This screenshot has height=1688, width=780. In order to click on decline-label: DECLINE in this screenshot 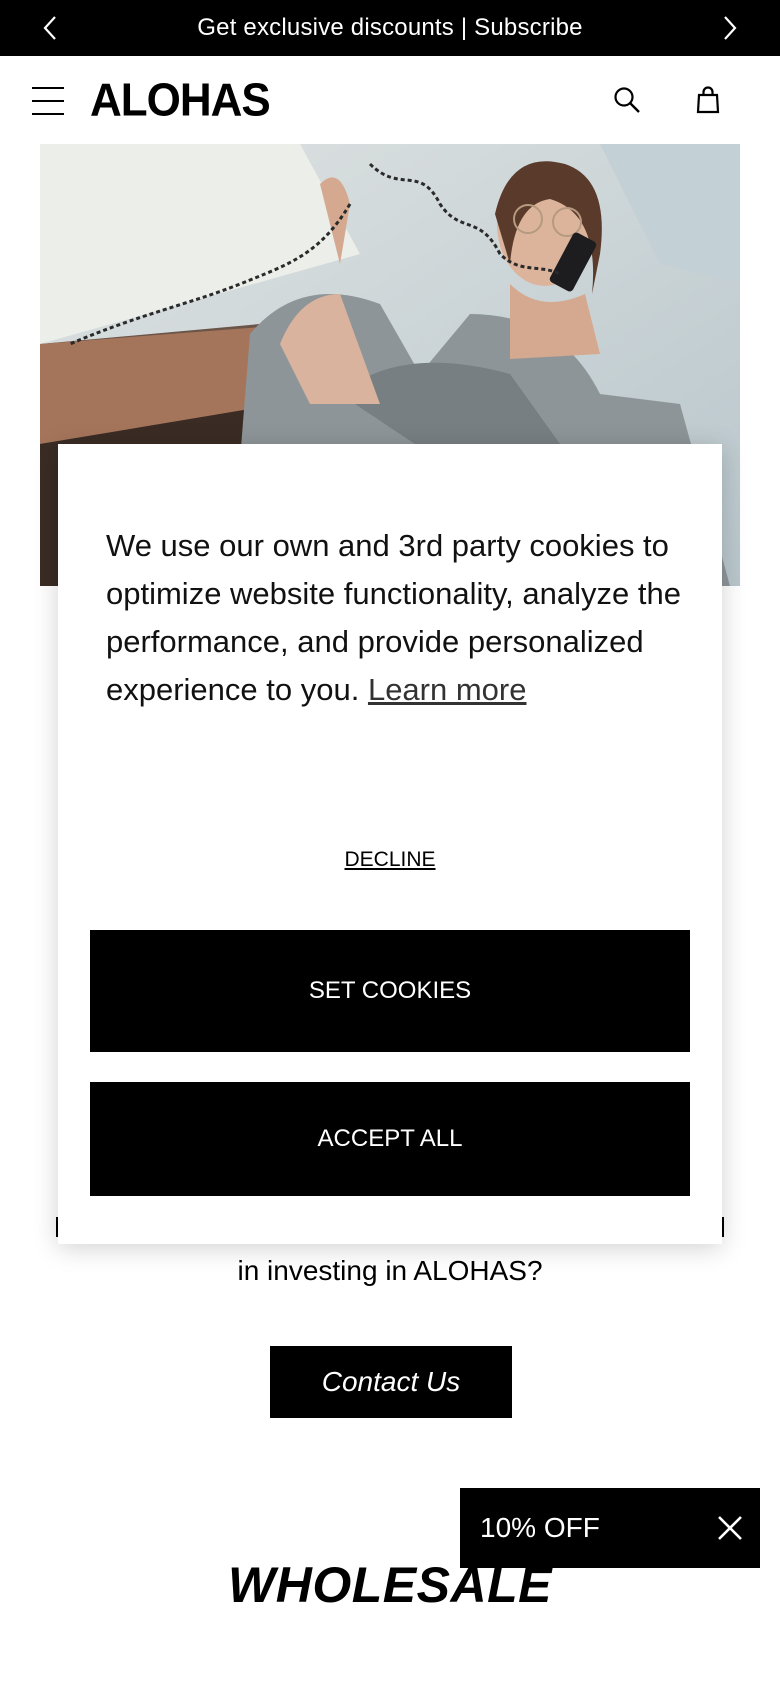, I will do `click(389, 859)`.